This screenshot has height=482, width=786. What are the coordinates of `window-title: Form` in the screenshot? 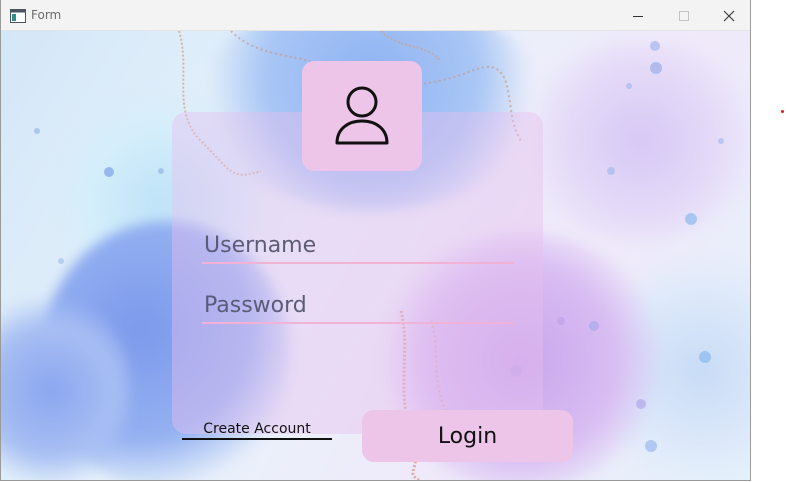 It's located at (46, 15).